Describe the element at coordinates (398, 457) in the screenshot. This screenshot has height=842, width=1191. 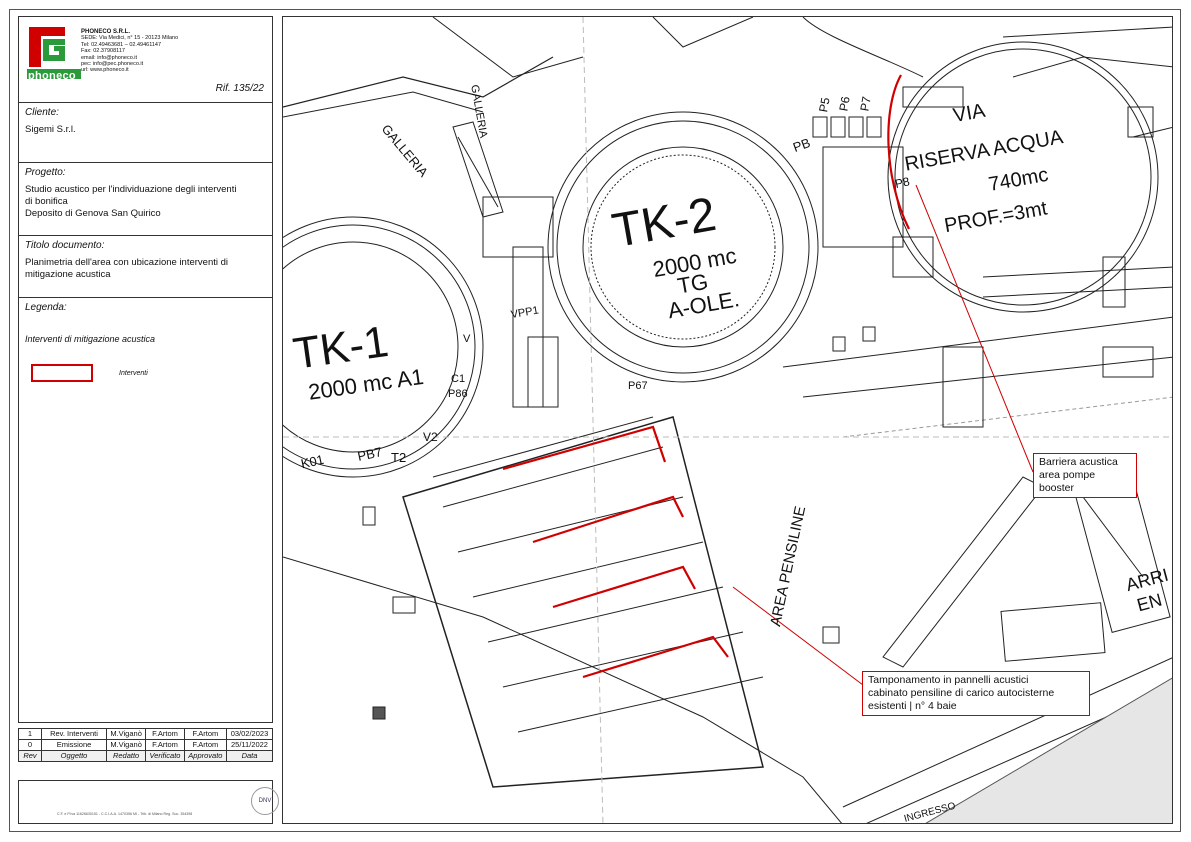
I see `t2-label: T2` at that location.